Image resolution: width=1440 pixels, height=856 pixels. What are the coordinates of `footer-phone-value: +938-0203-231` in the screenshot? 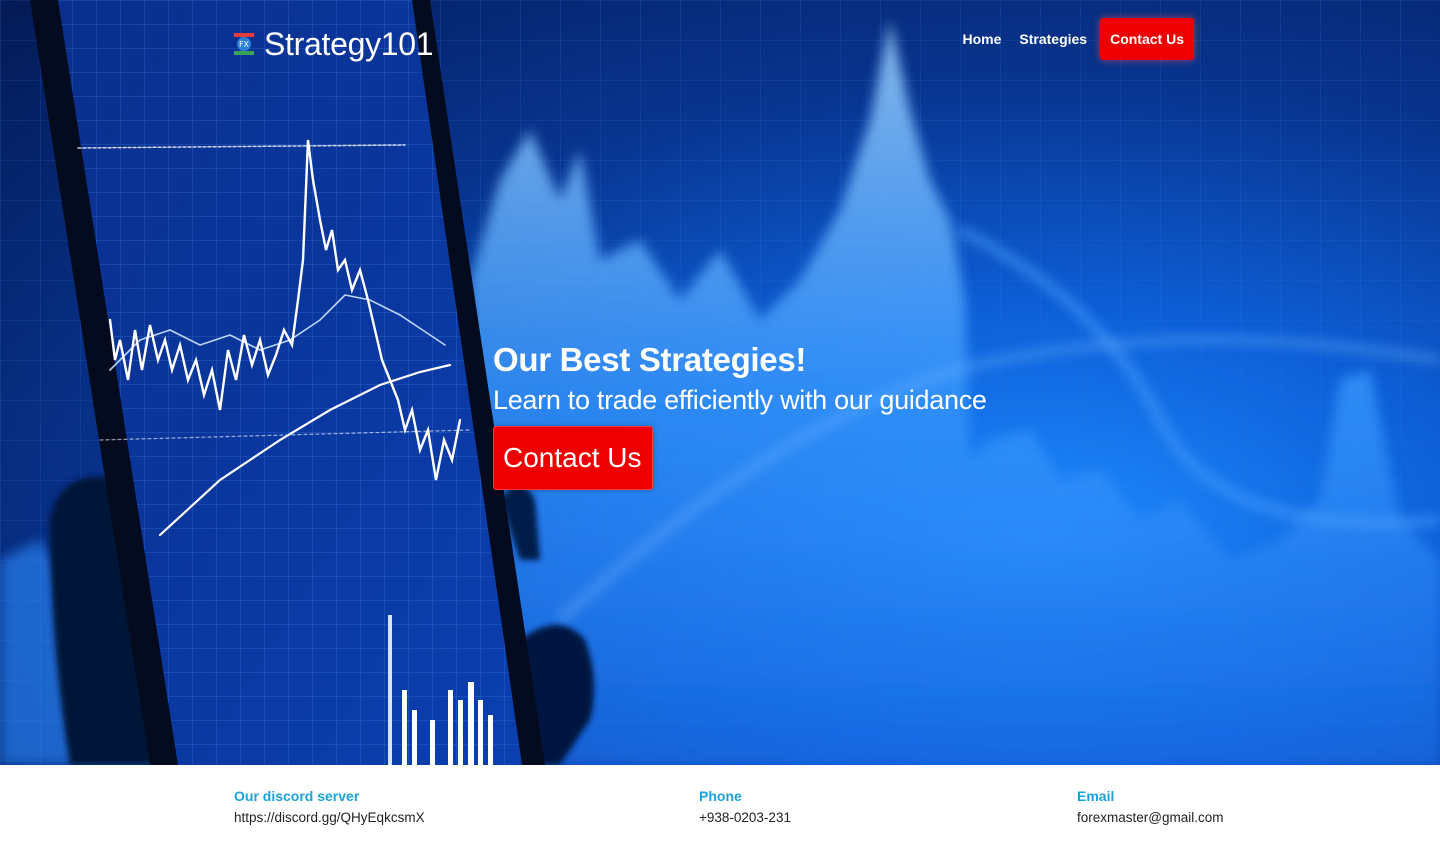 It's located at (745, 818).